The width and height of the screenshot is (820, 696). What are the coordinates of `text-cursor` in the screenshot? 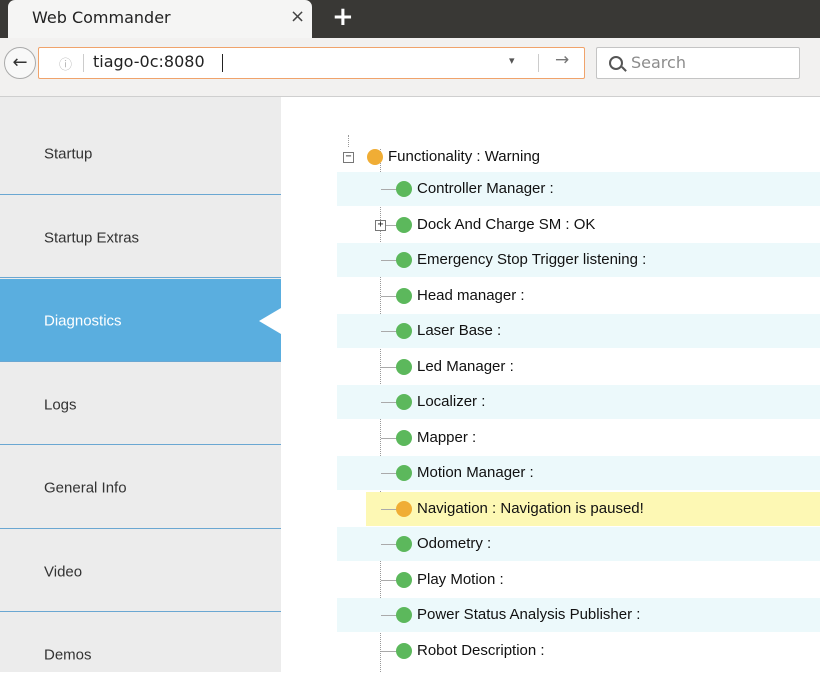 It's located at (222, 63).